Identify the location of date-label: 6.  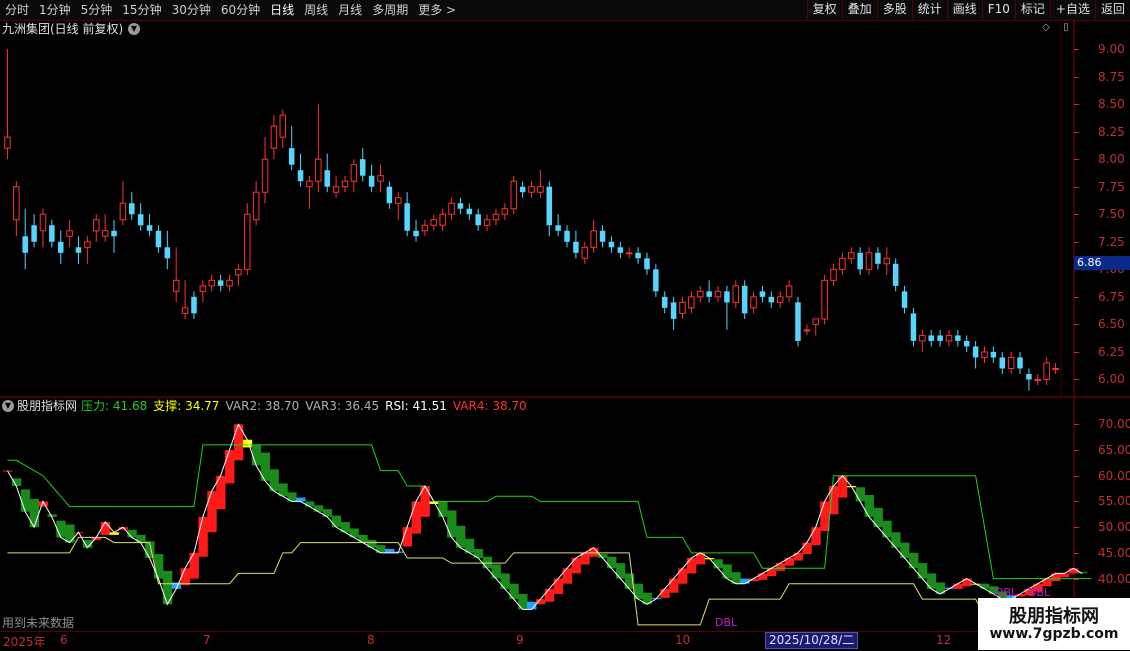
(64, 640).